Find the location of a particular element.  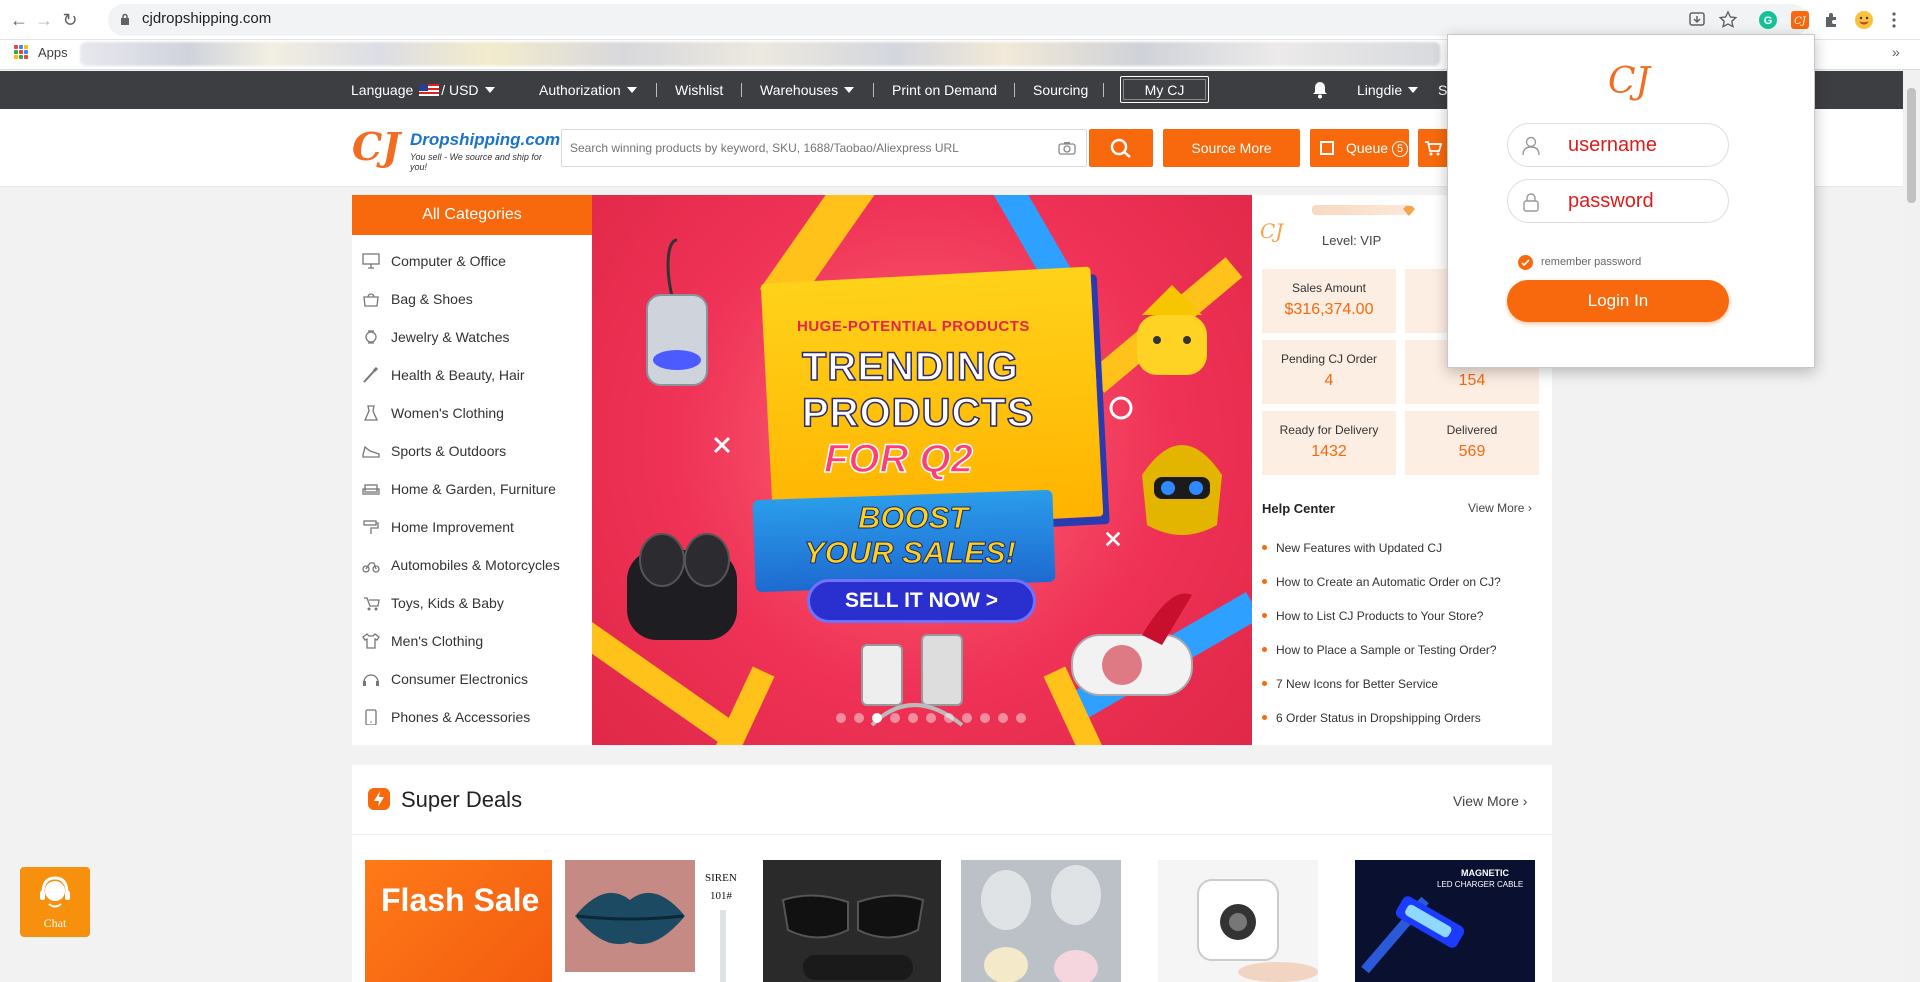

sunglasses-product-image is located at coordinates (852, 921).